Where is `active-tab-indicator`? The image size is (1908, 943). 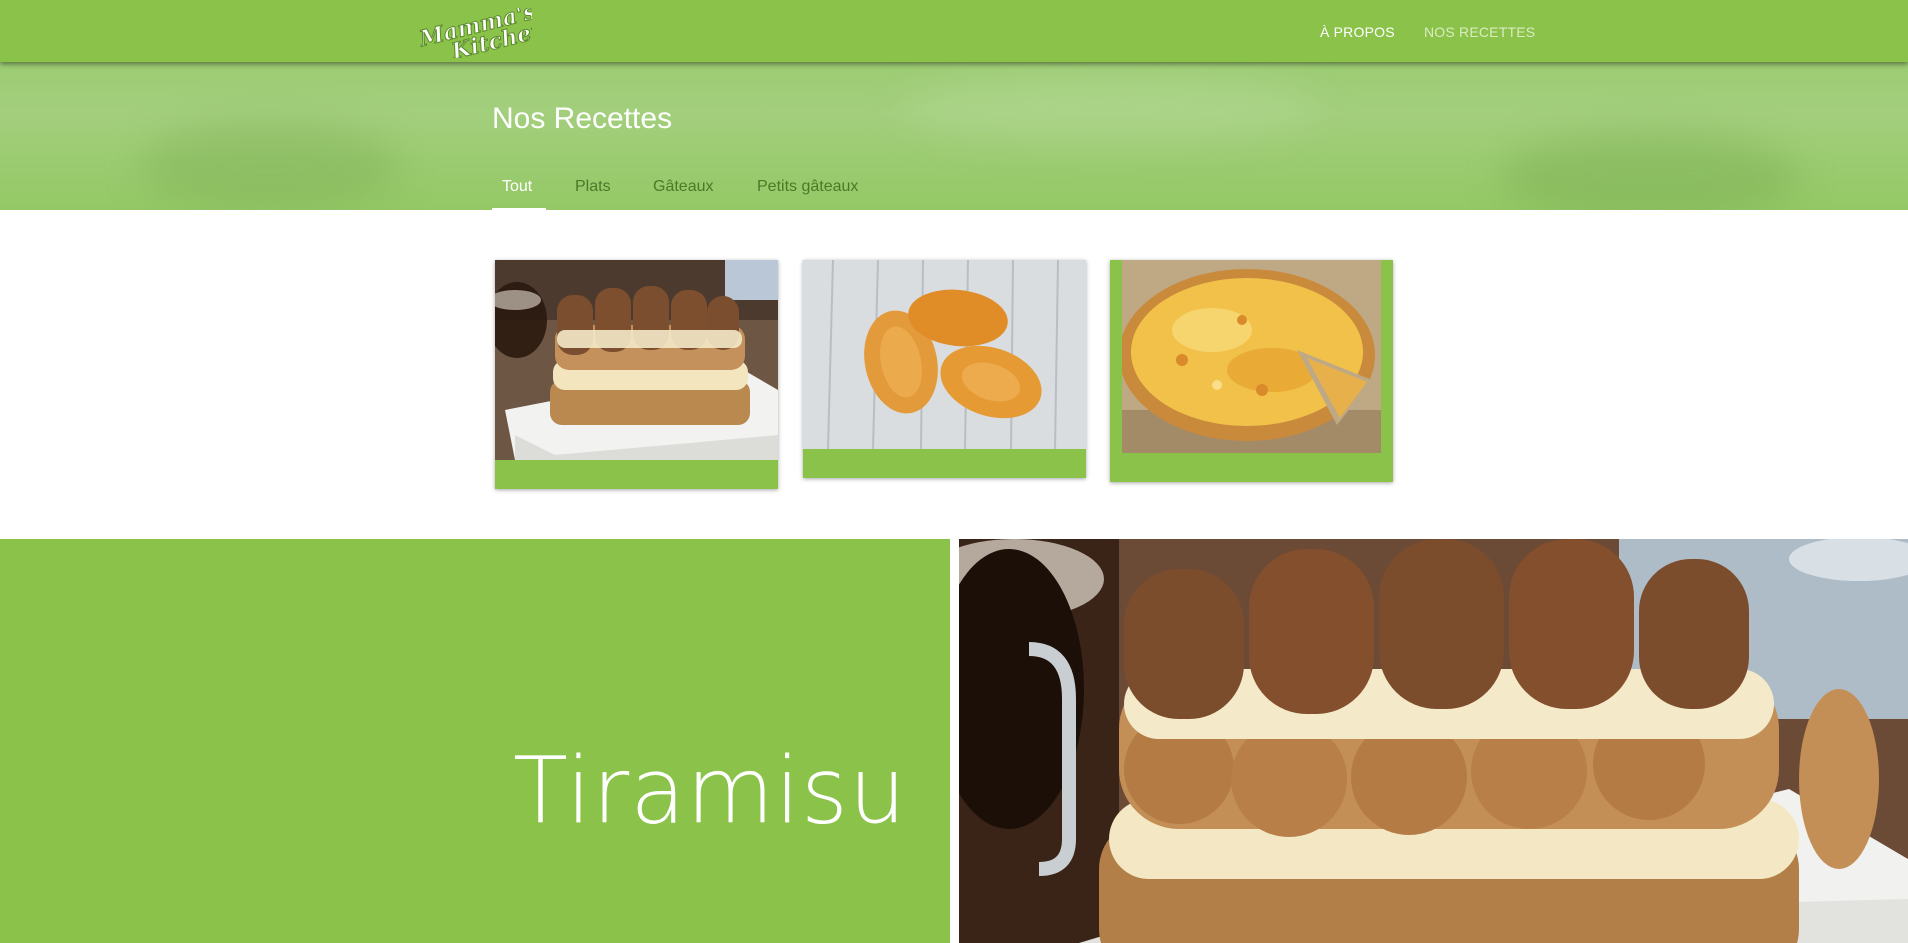 active-tab-indicator is located at coordinates (519, 209).